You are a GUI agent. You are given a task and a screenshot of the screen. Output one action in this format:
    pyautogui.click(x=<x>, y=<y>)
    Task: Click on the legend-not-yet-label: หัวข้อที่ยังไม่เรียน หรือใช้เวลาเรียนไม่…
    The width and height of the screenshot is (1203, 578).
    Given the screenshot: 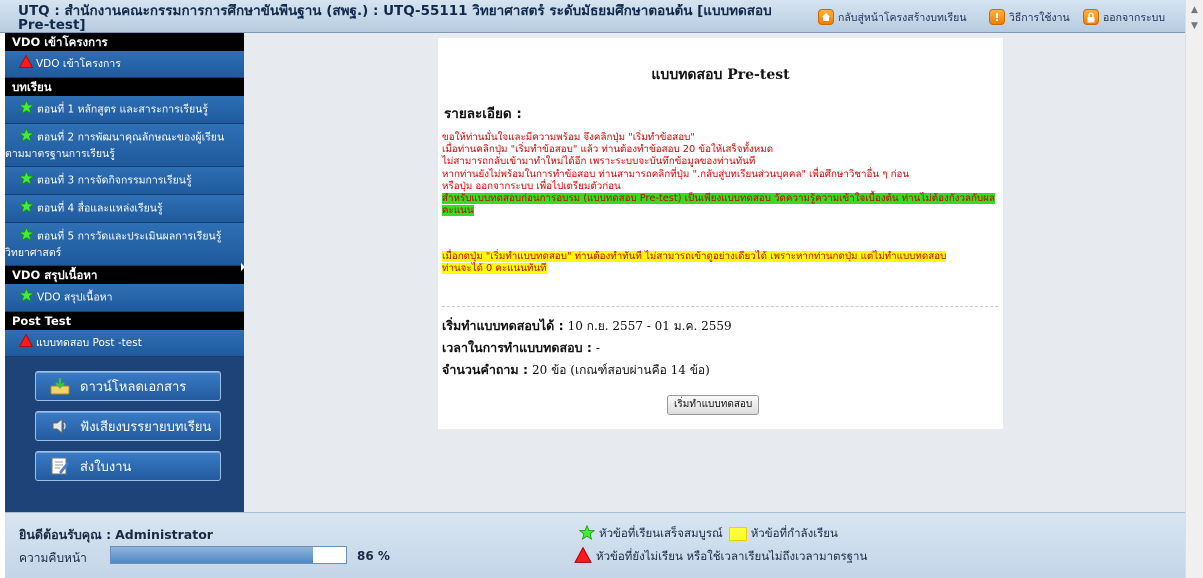 What is the action you would take?
    pyautogui.click(x=732, y=555)
    